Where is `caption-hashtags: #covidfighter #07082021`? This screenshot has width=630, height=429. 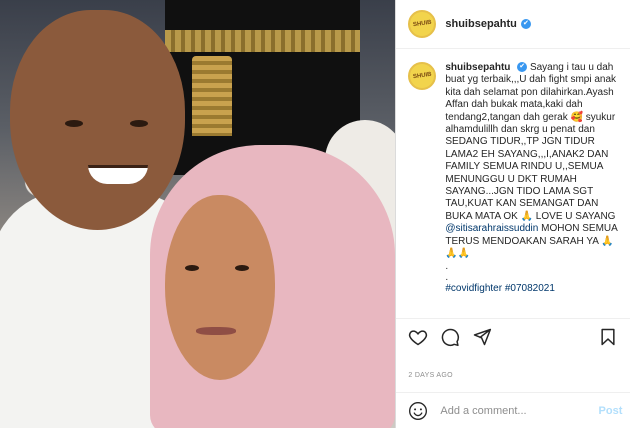
caption-hashtags: #covidfighter #07082021 is located at coordinates (500, 288).